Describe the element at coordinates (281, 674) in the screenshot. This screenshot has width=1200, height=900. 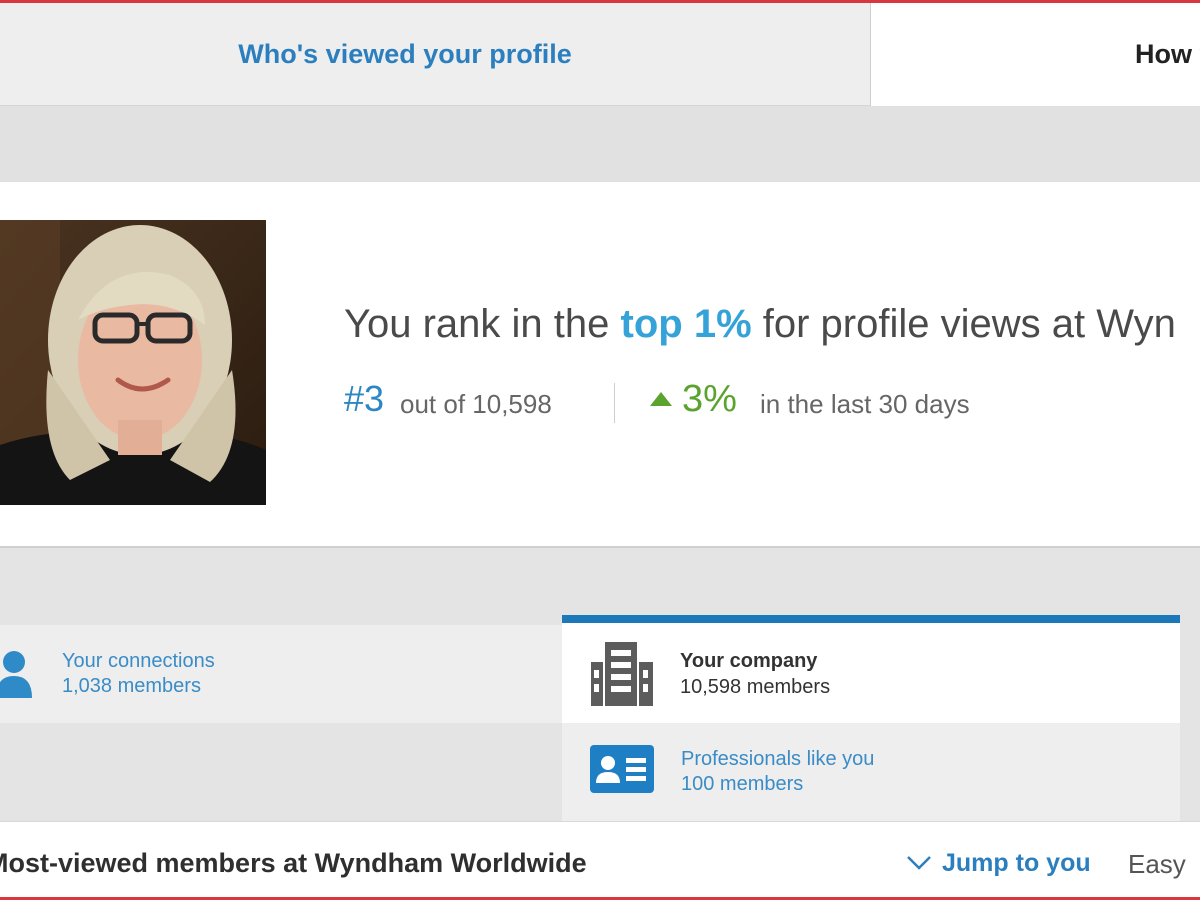
I see `filter-your-connections: Your connections 1,038 members` at that location.